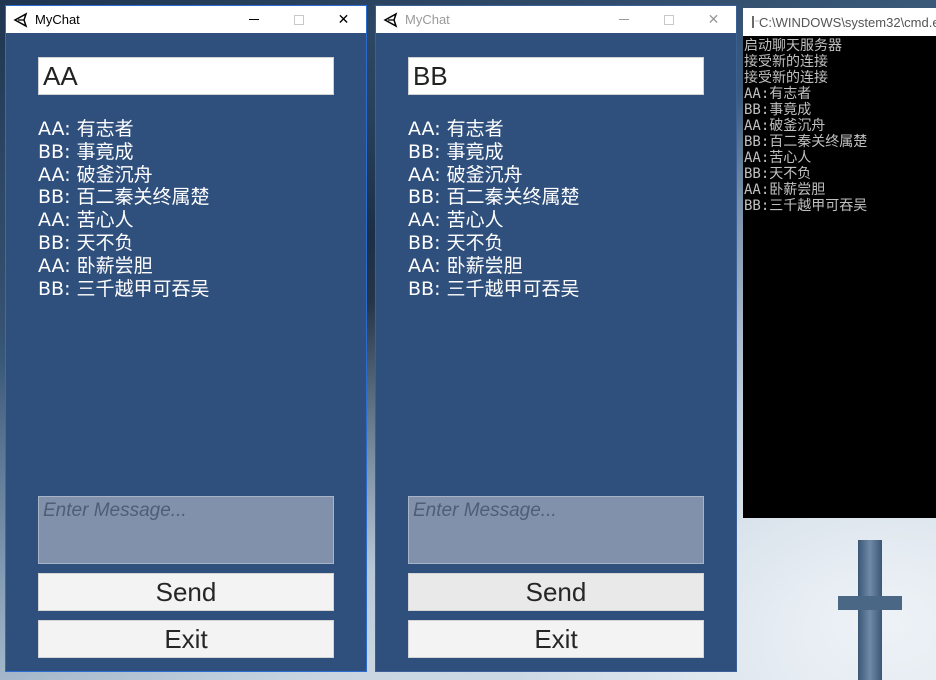  Describe the element at coordinates (556, 76) in the screenshot. I see `username-field: BB` at that location.